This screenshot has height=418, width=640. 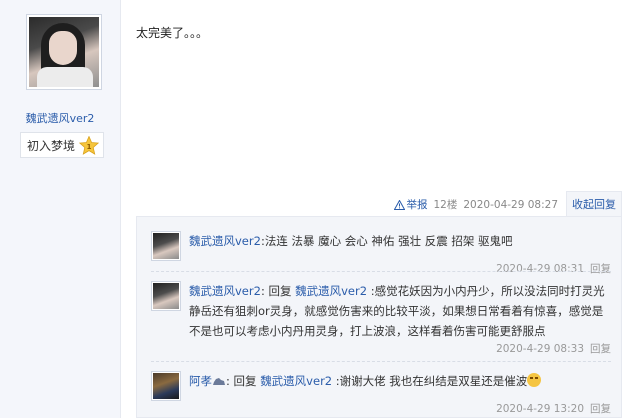 I want to click on reply-time: 2020-4-29 08:33, so click(x=540, y=349).